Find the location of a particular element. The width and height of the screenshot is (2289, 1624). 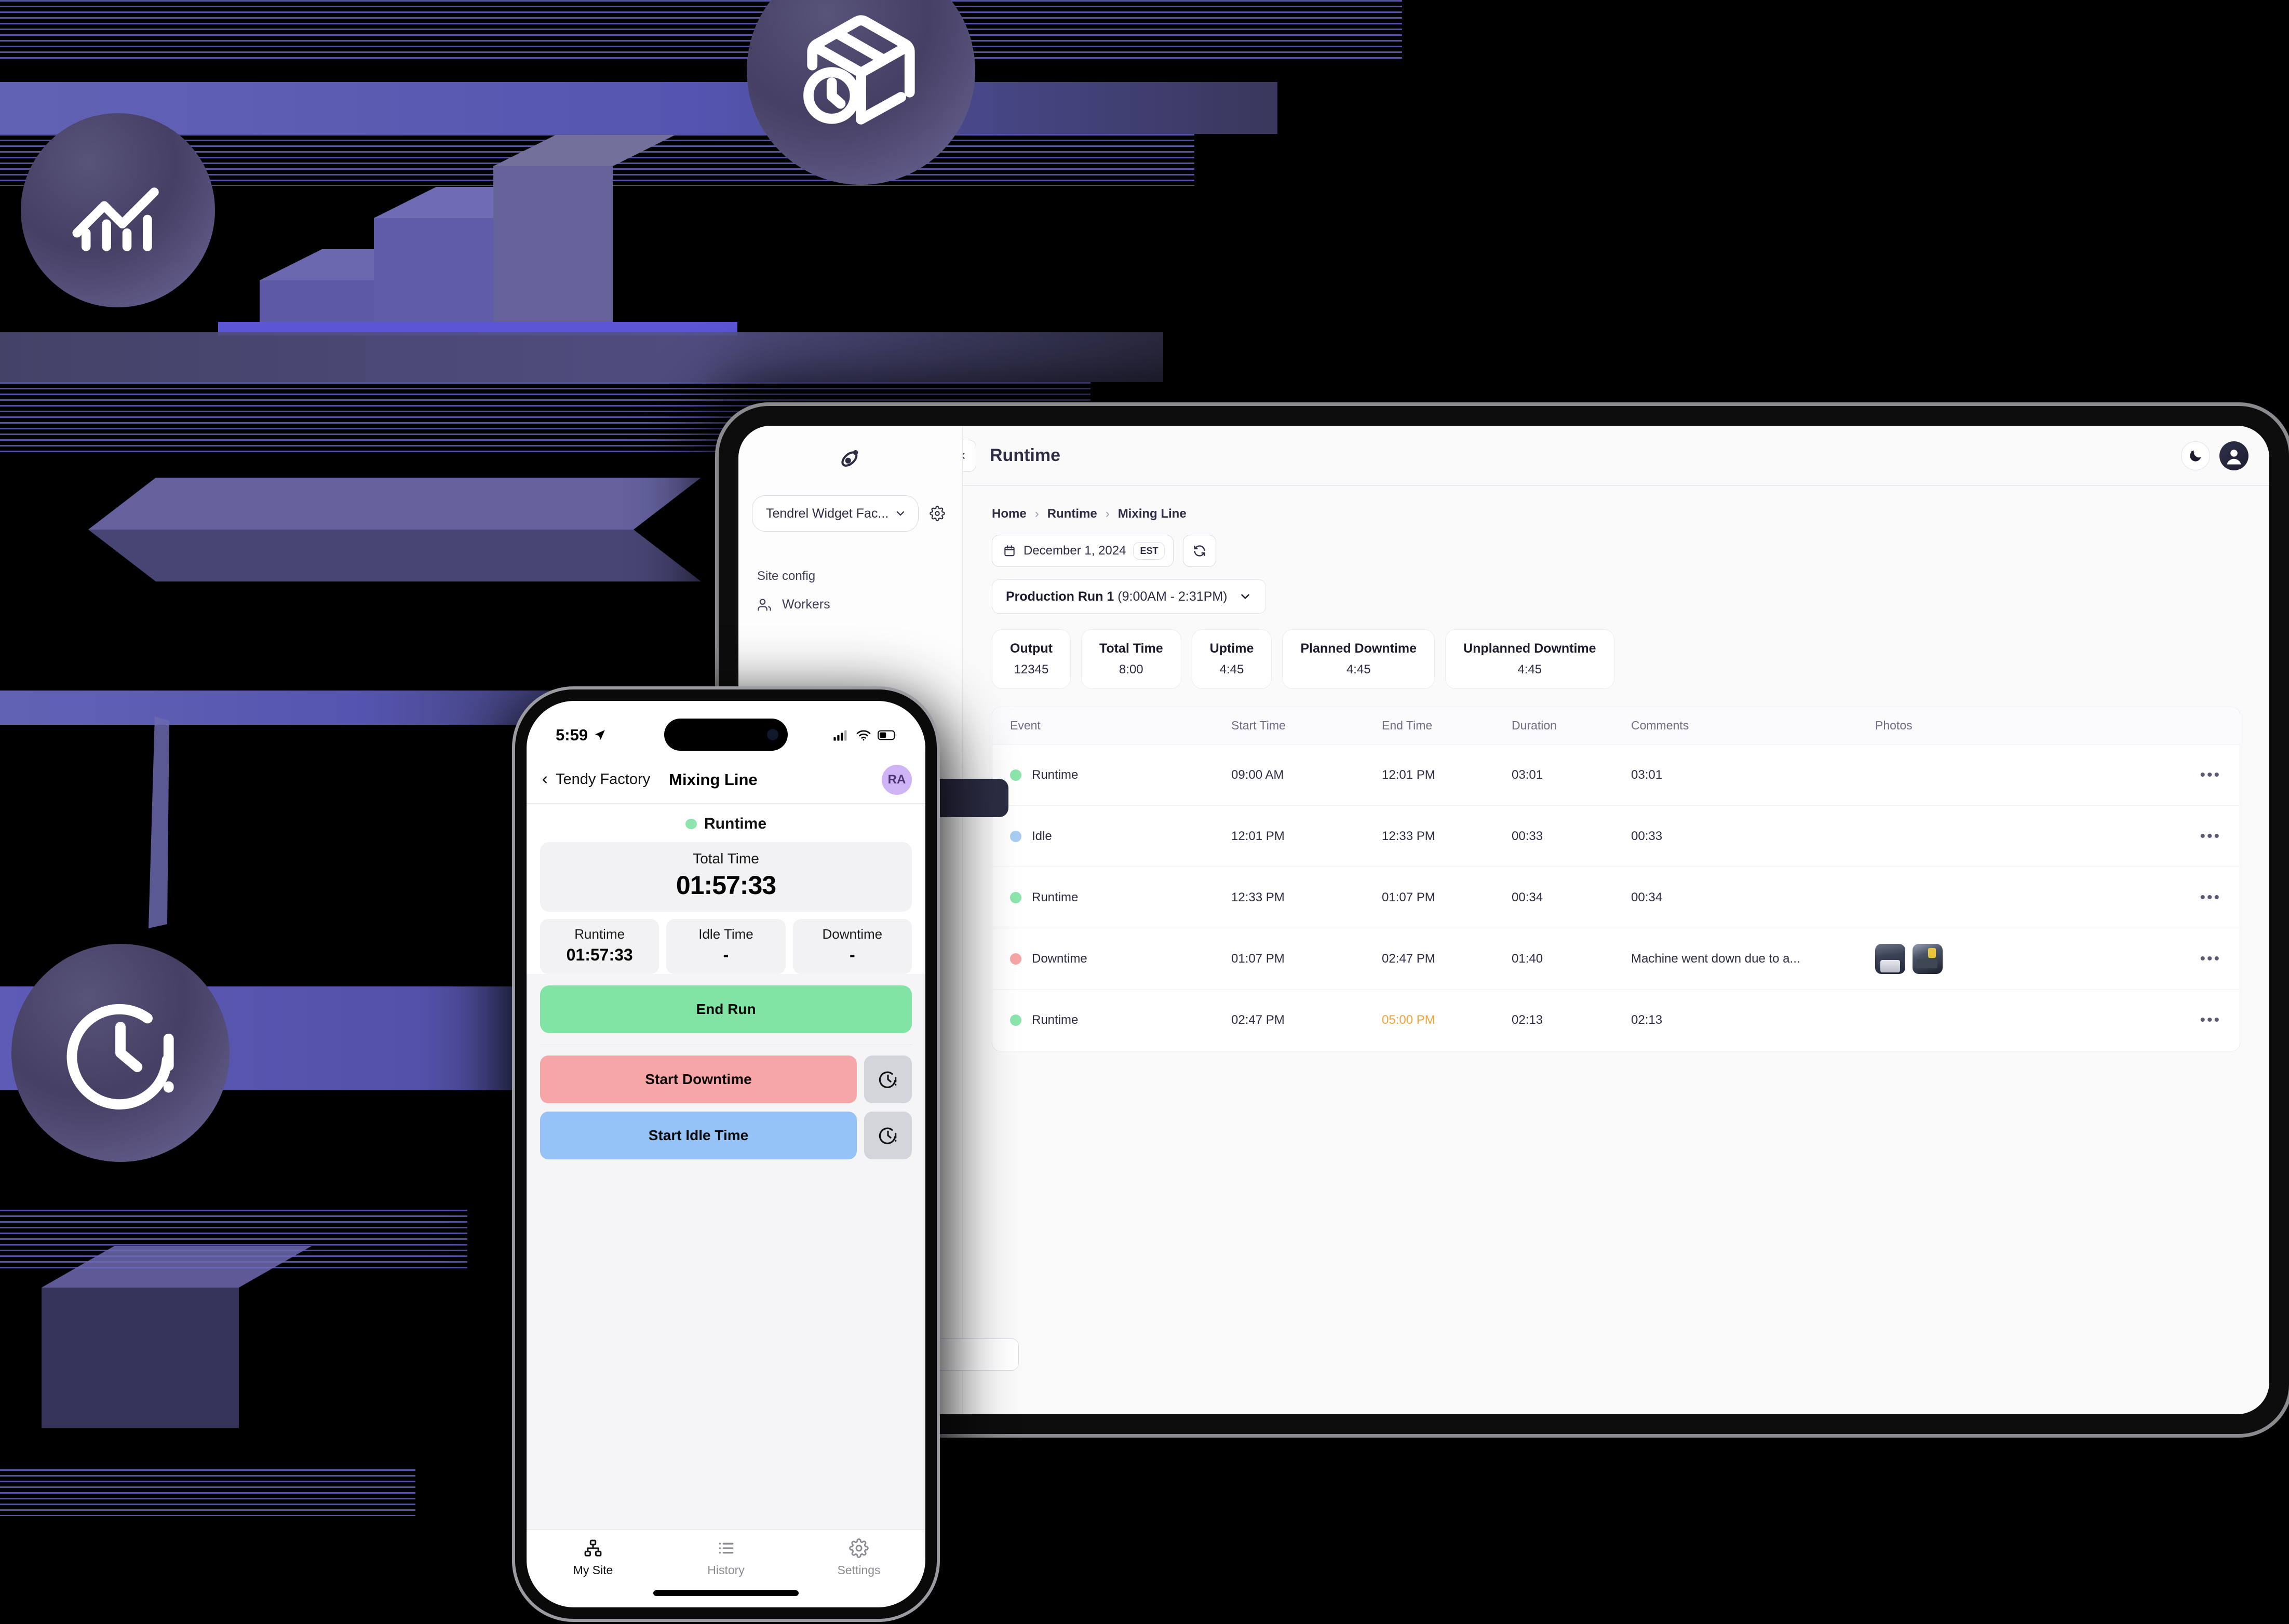

breadcrumb-item-runtime: Runtime is located at coordinates (1072, 514).